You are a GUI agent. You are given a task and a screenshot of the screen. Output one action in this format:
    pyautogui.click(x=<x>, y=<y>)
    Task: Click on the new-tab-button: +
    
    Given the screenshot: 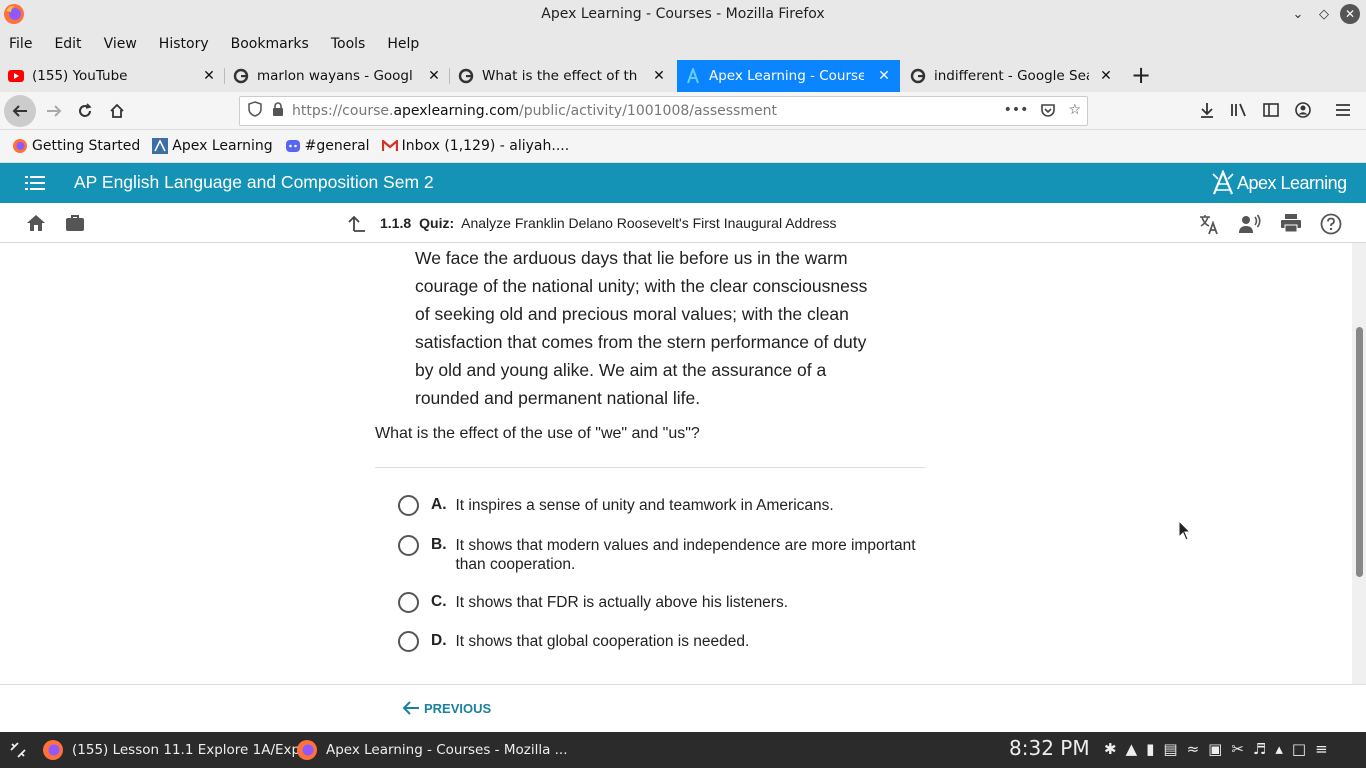 What is the action you would take?
    pyautogui.click(x=1141, y=75)
    